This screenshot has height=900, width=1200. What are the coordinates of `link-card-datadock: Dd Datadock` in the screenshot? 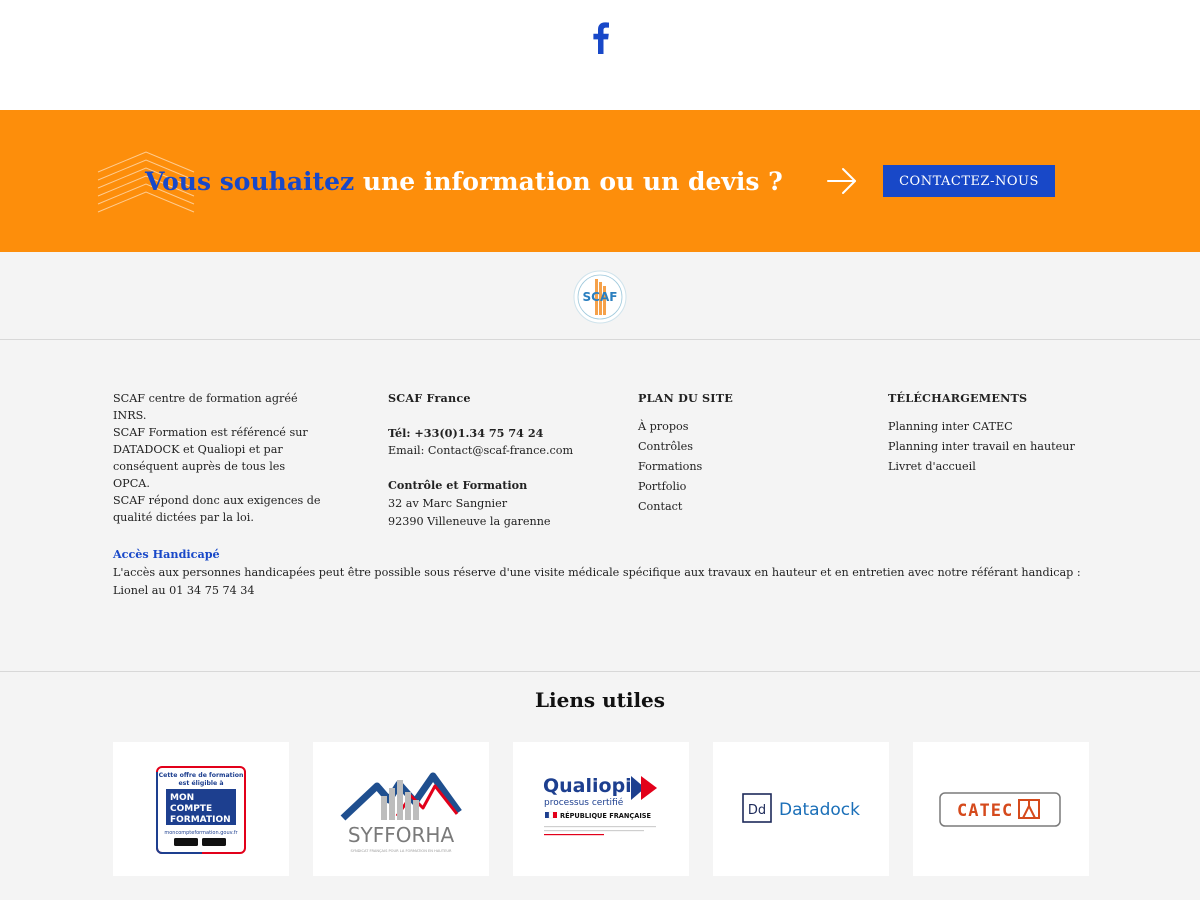 It's located at (801, 809).